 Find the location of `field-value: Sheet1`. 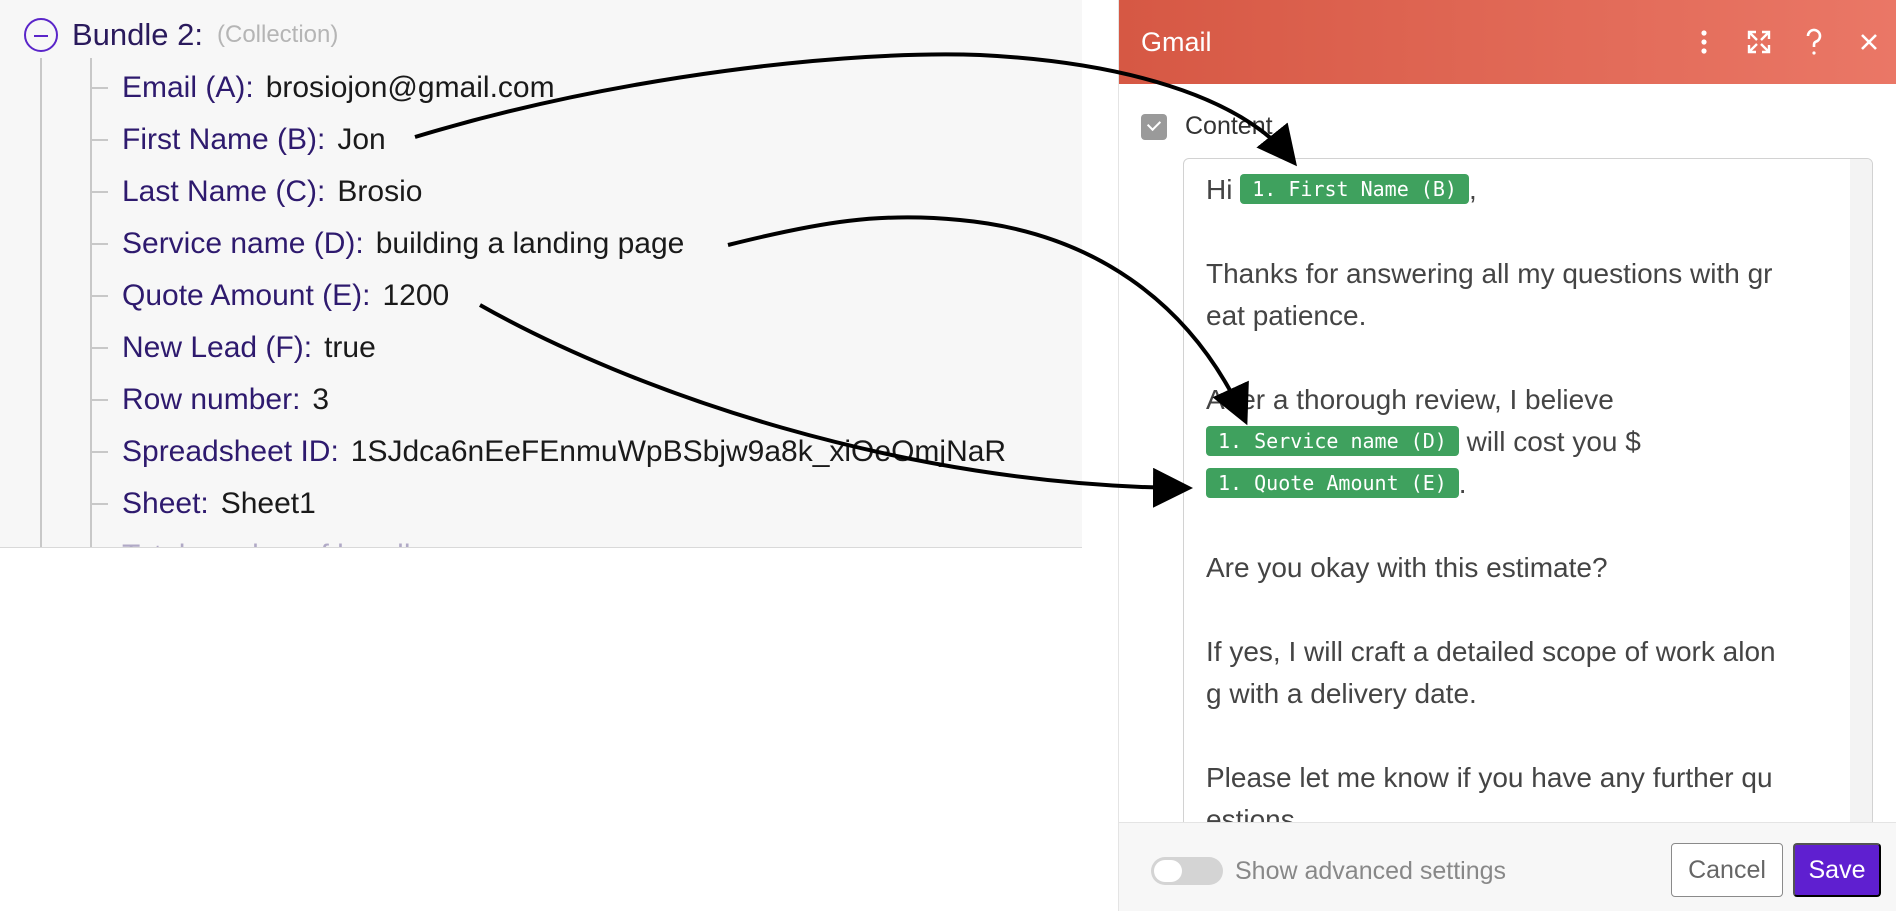

field-value: Sheet1 is located at coordinates (268, 503).